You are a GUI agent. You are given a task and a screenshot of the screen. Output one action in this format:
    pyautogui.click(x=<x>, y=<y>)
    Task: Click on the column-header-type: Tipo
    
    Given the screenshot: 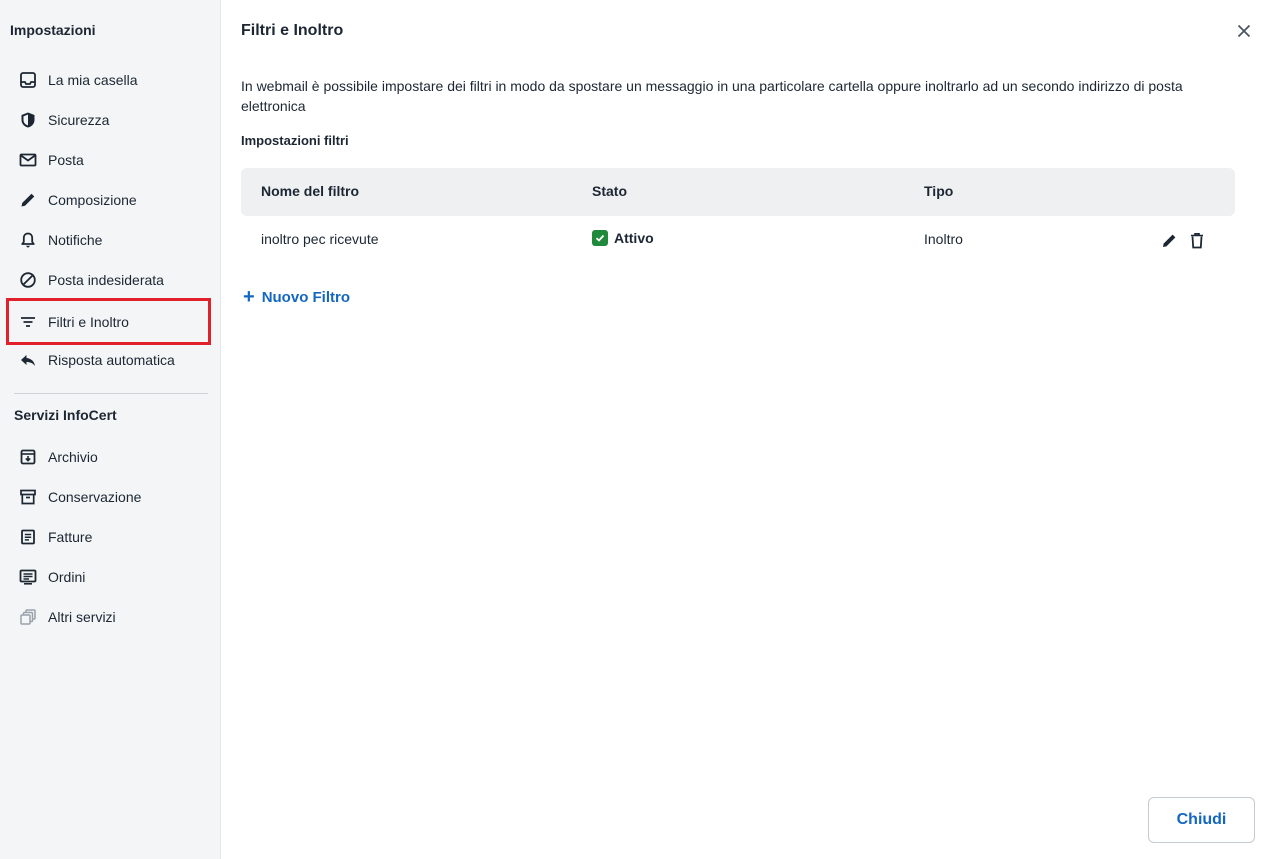 What is the action you would take?
    pyautogui.click(x=939, y=191)
    